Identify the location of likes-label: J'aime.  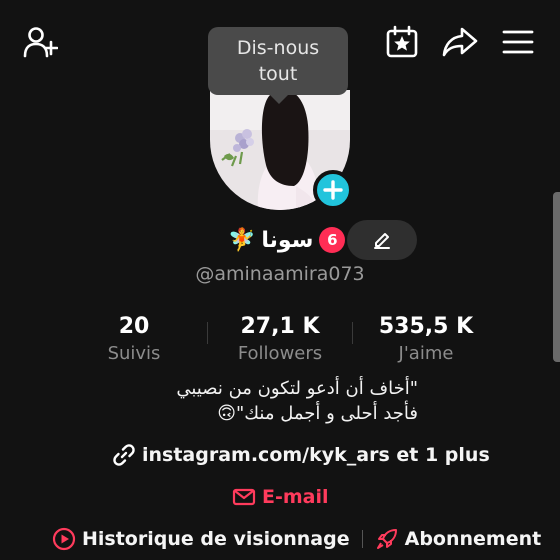
(426, 353).